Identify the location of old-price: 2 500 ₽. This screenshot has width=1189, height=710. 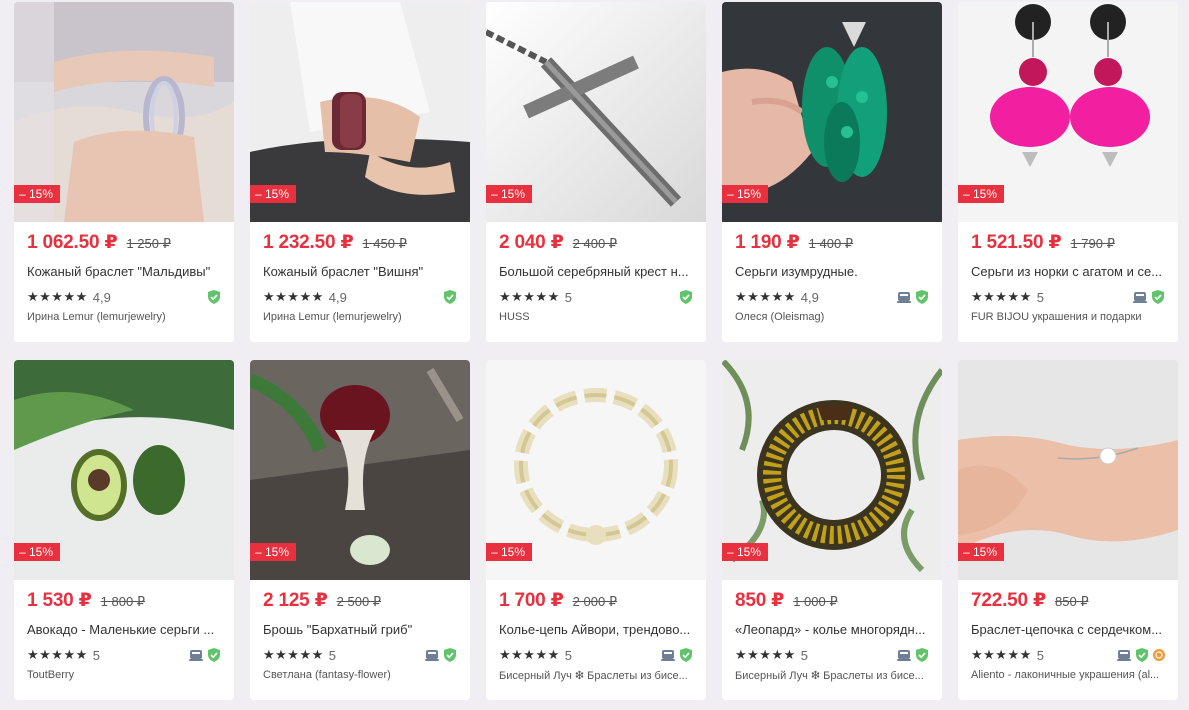
(359, 601).